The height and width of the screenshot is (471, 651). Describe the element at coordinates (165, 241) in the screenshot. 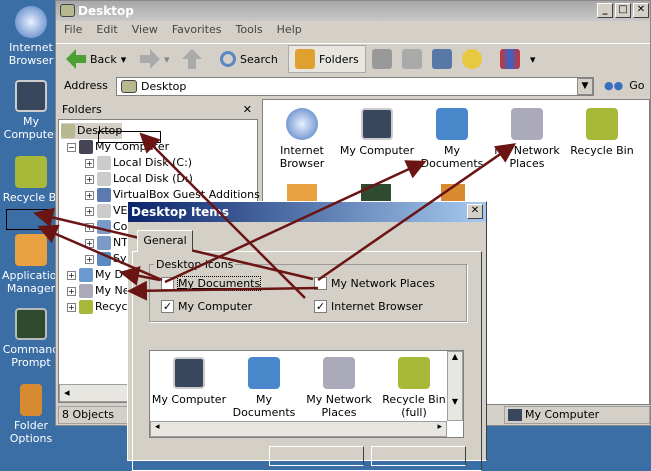

I see `tab-general: General` at that location.